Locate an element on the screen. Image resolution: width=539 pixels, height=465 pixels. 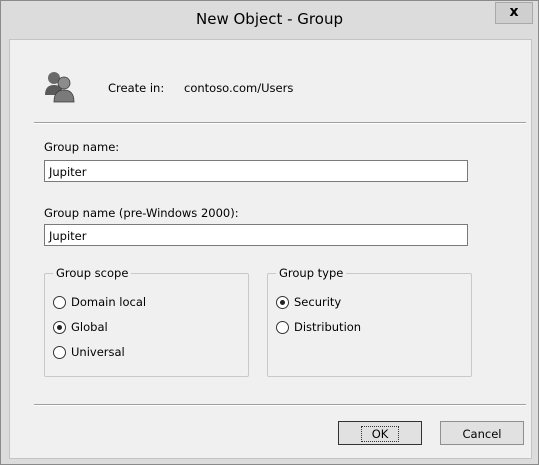
cancel-button-label: Cancel is located at coordinates (482, 434).